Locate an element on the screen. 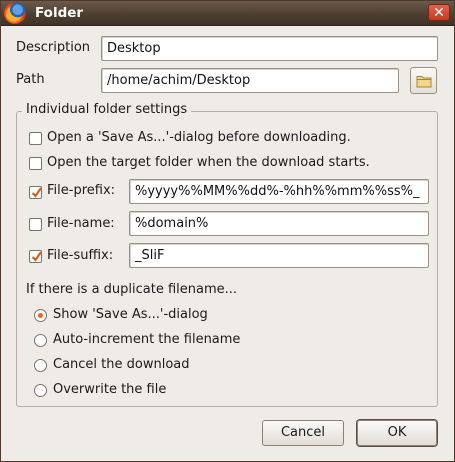 The width and height of the screenshot is (455, 462). close-button: ✕ is located at coordinates (439, 12).